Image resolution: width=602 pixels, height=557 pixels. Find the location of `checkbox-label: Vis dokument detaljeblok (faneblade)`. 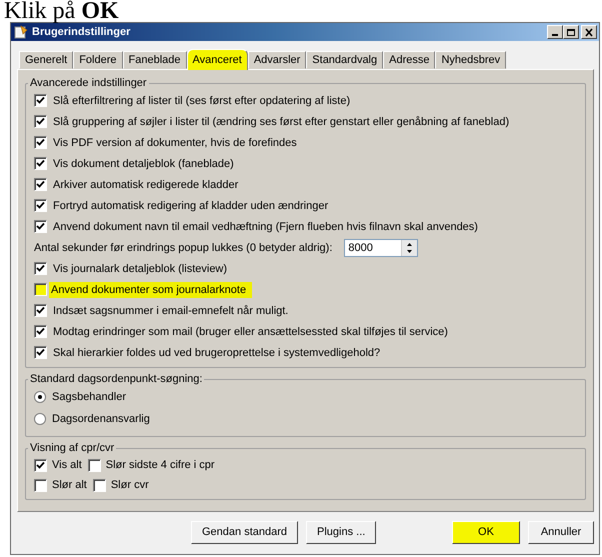

checkbox-label: Vis dokument detaljeblok (faneblade) is located at coordinates (143, 164).